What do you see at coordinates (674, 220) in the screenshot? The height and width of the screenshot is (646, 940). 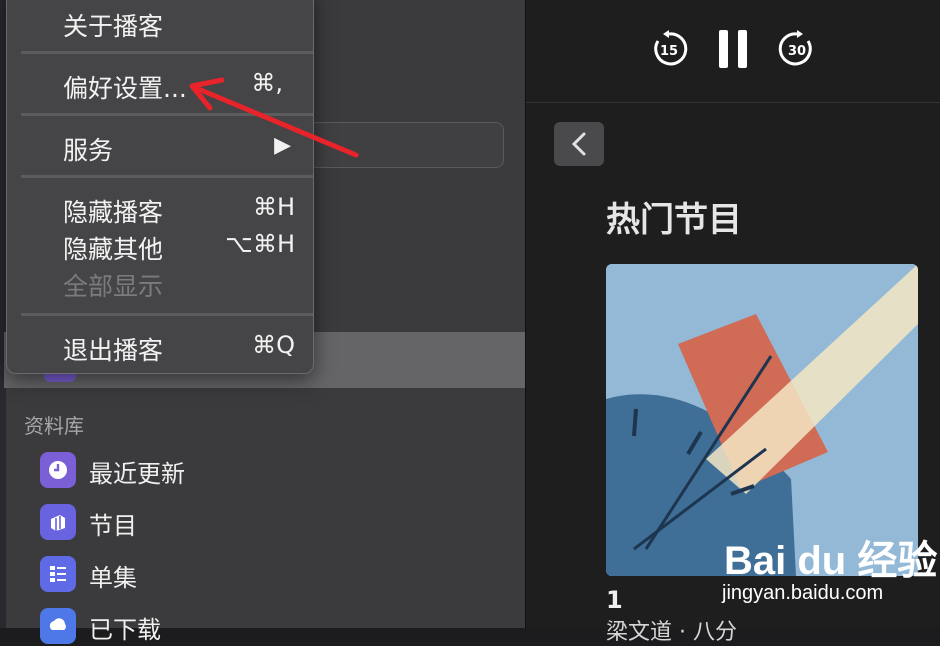 I see `section-title: 热门节目` at bounding box center [674, 220].